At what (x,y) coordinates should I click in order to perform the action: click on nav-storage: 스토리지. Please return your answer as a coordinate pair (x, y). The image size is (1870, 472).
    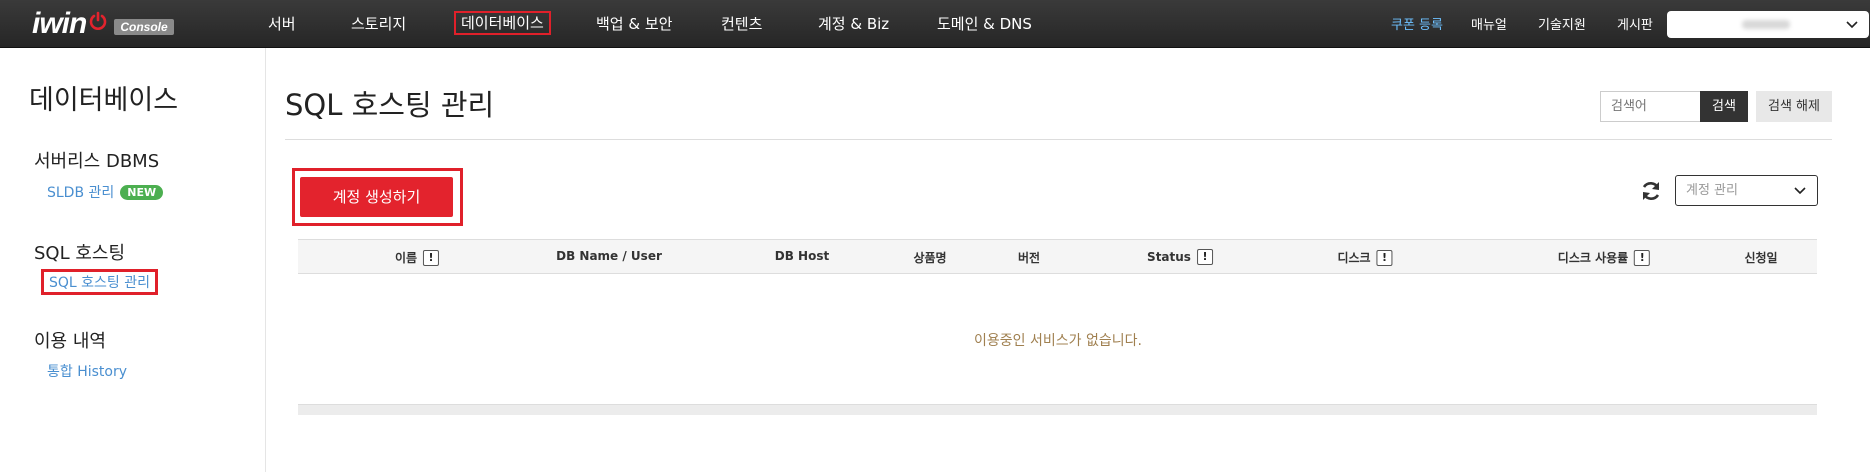
    Looking at the image, I should click on (378, 24).